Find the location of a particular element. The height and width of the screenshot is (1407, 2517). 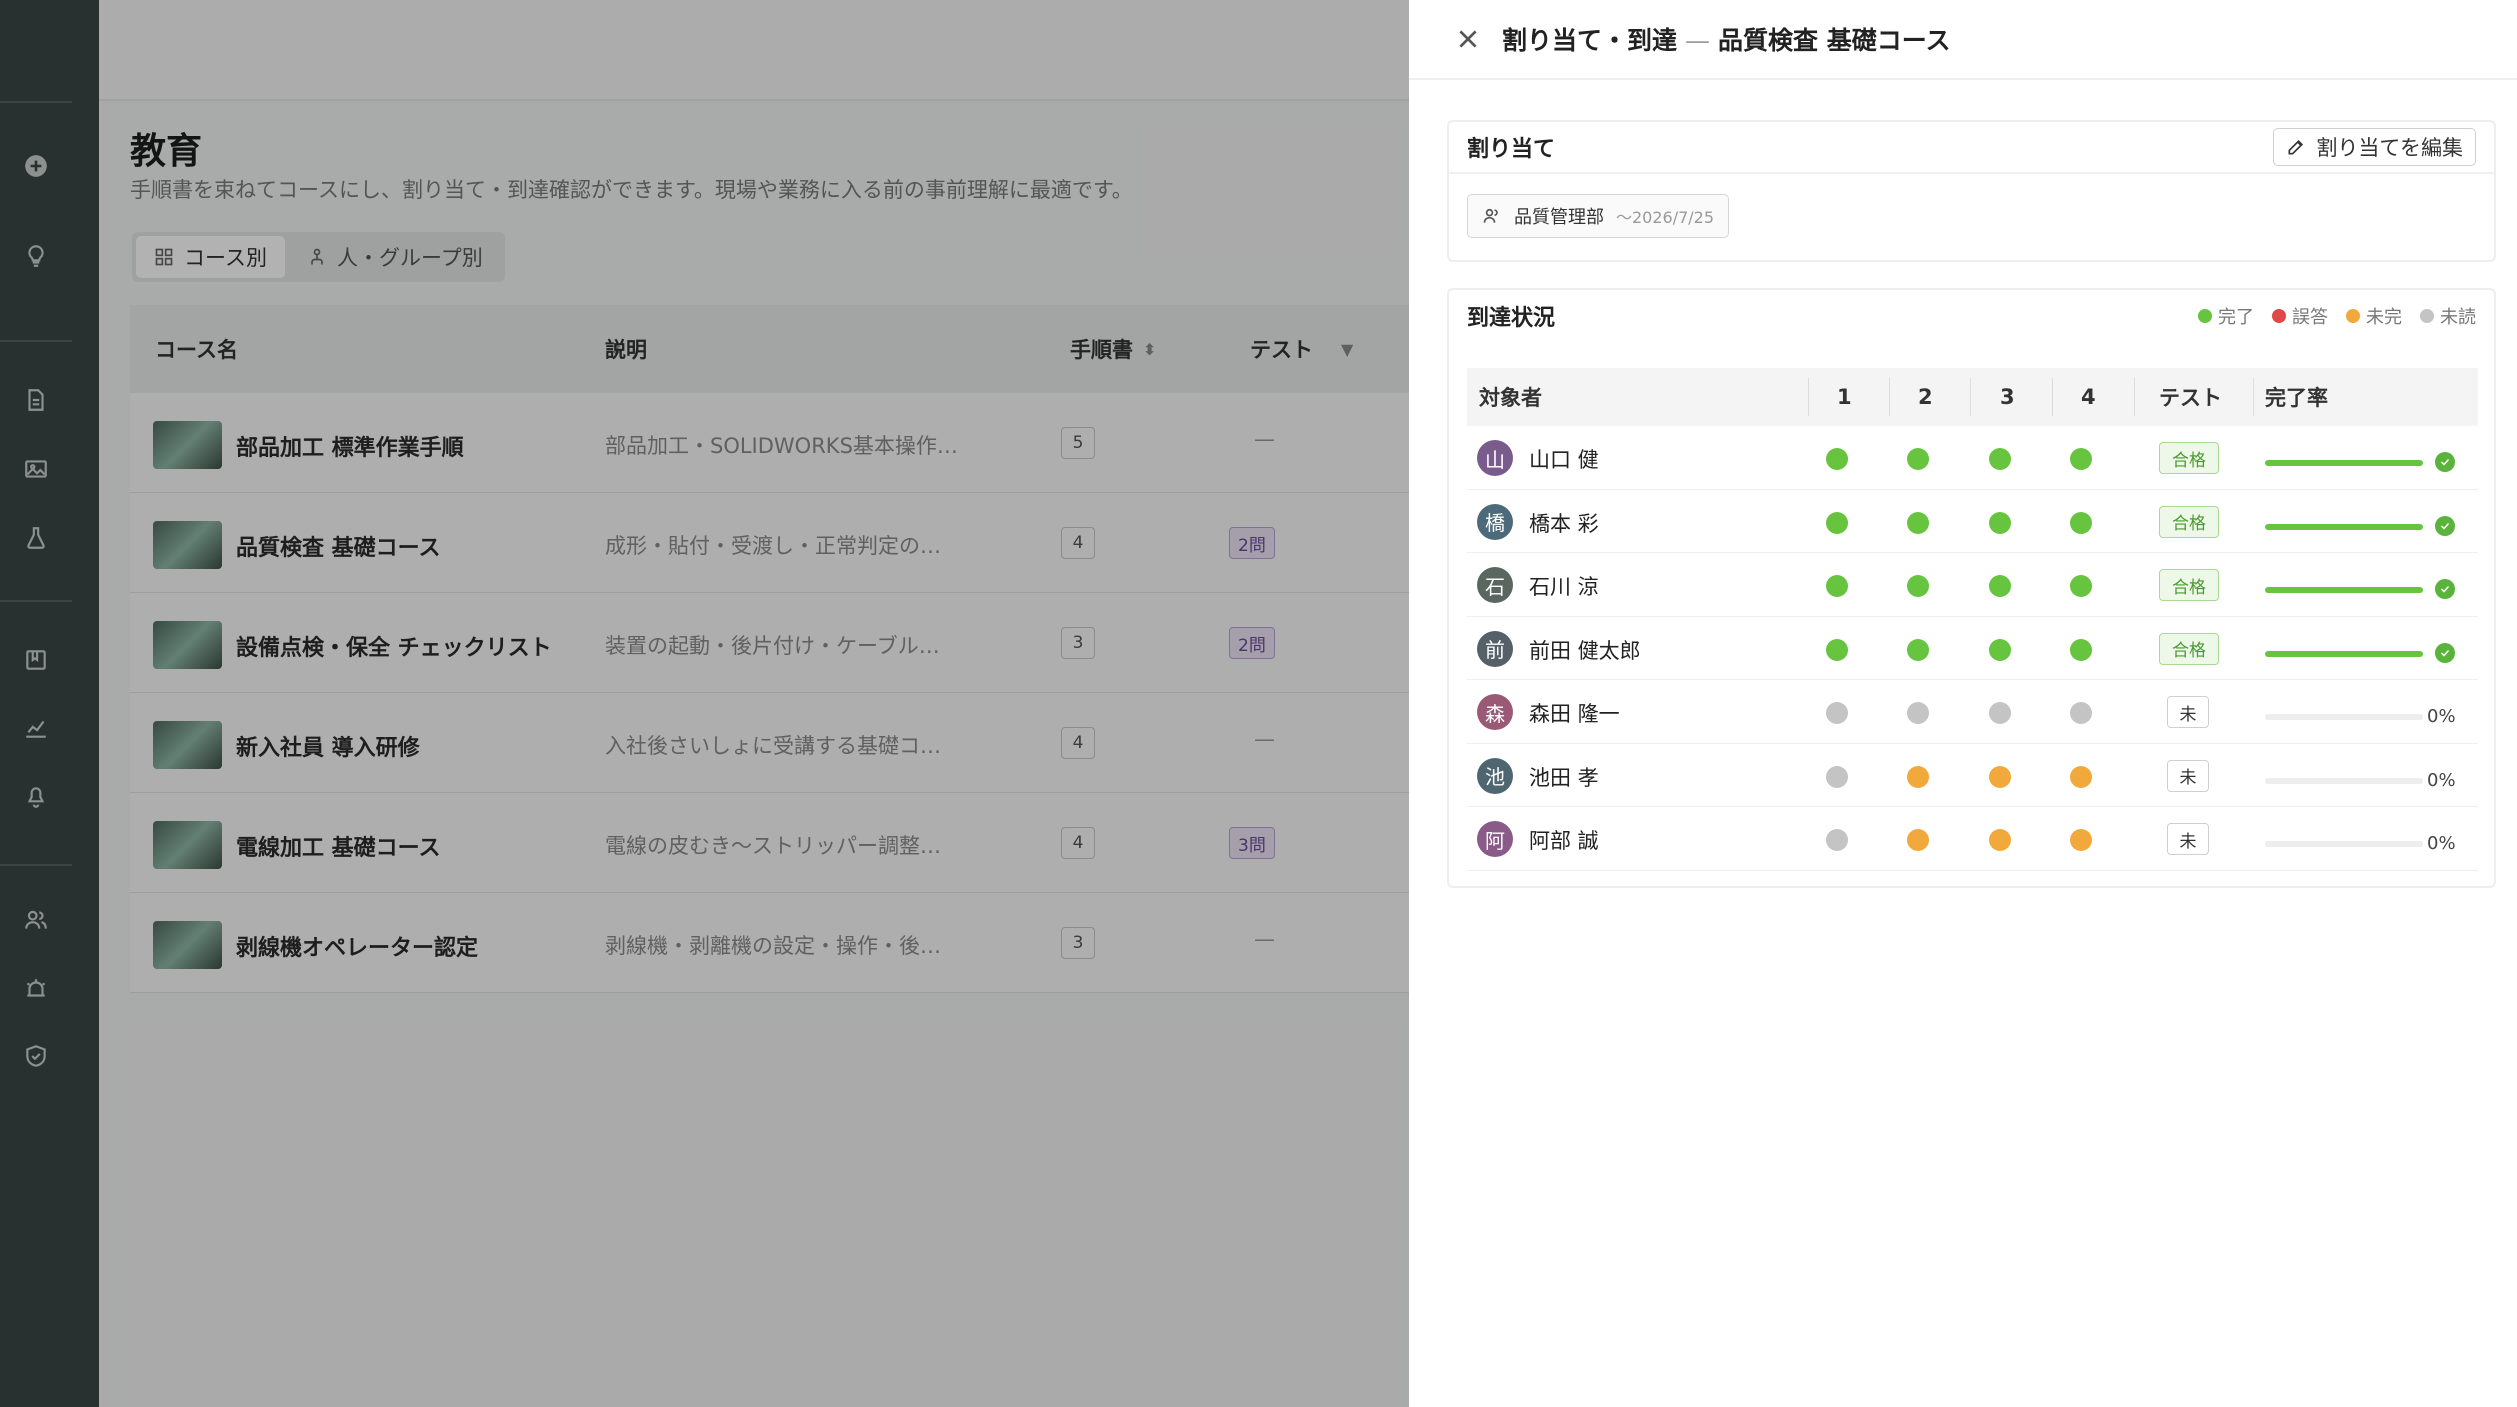

check-circle-icon is located at coordinates (2445, 652).